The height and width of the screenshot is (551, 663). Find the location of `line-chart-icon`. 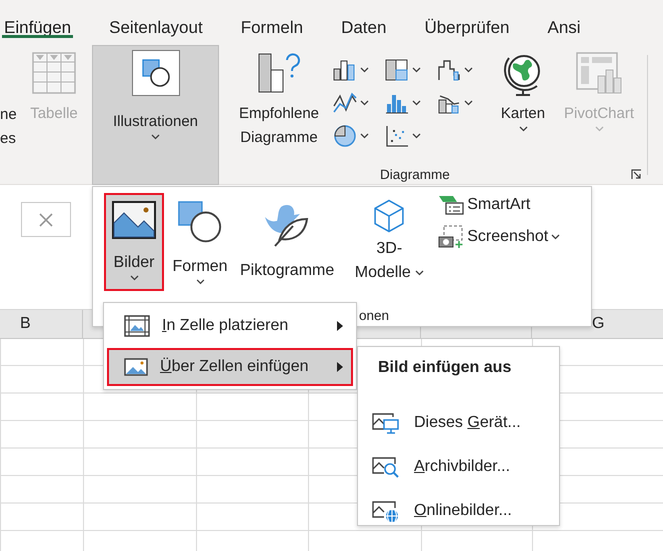

line-chart-icon is located at coordinates (345, 103).